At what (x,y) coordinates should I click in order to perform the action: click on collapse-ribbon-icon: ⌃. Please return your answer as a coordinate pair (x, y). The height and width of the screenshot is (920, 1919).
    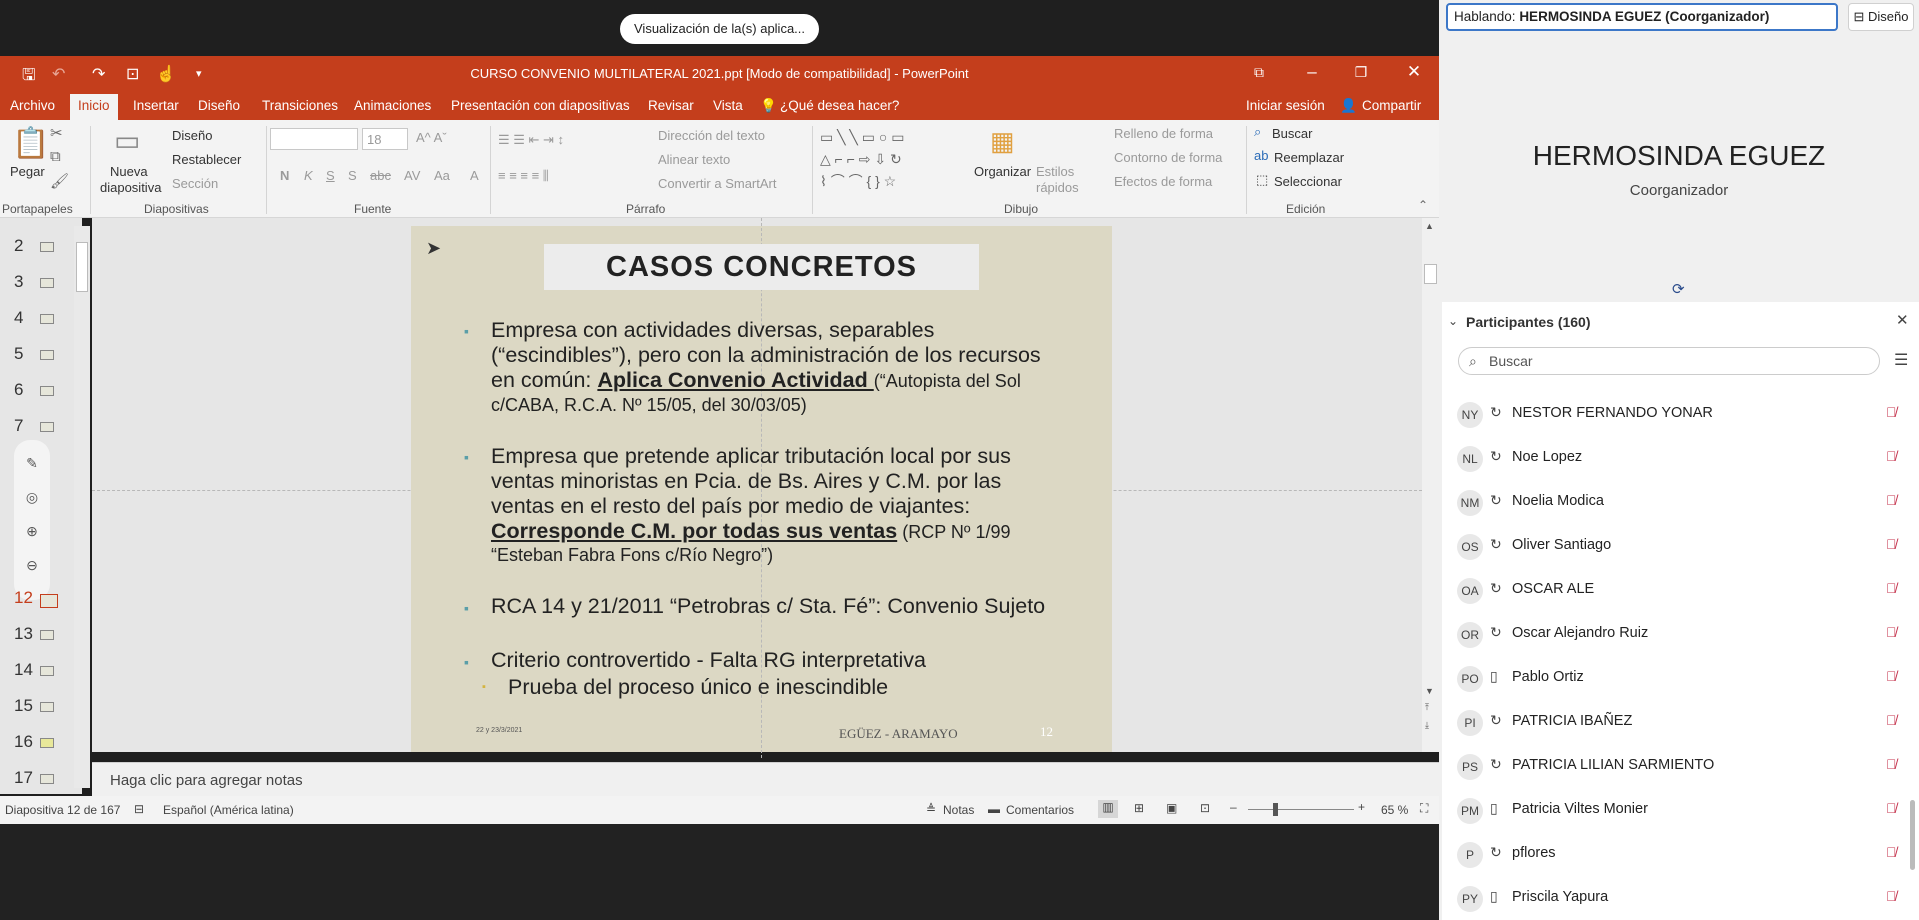
    Looking at the image, I should click on (1423, 205).